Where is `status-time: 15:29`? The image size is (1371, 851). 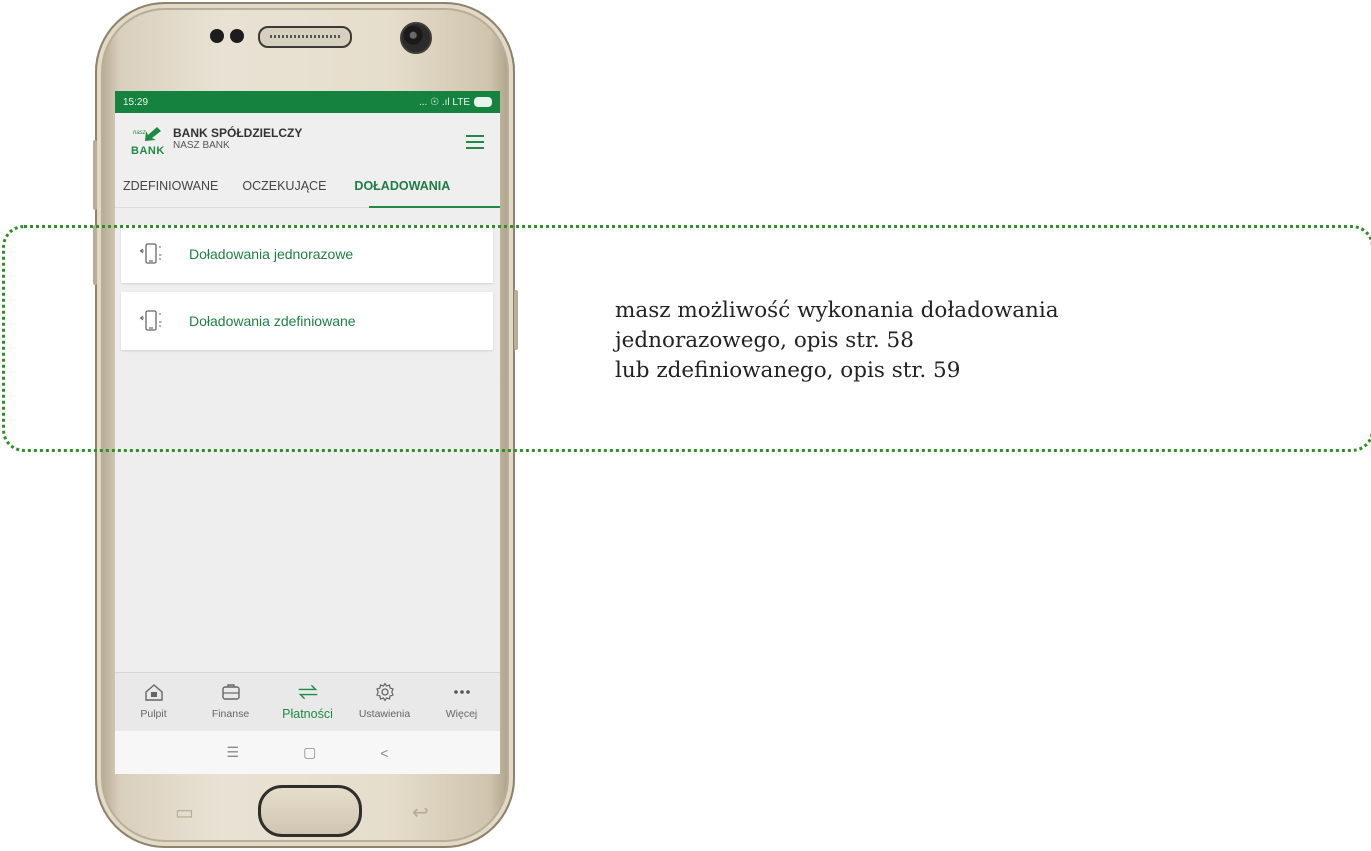 status-time: 15:29 is located at coordinates (136, 102).